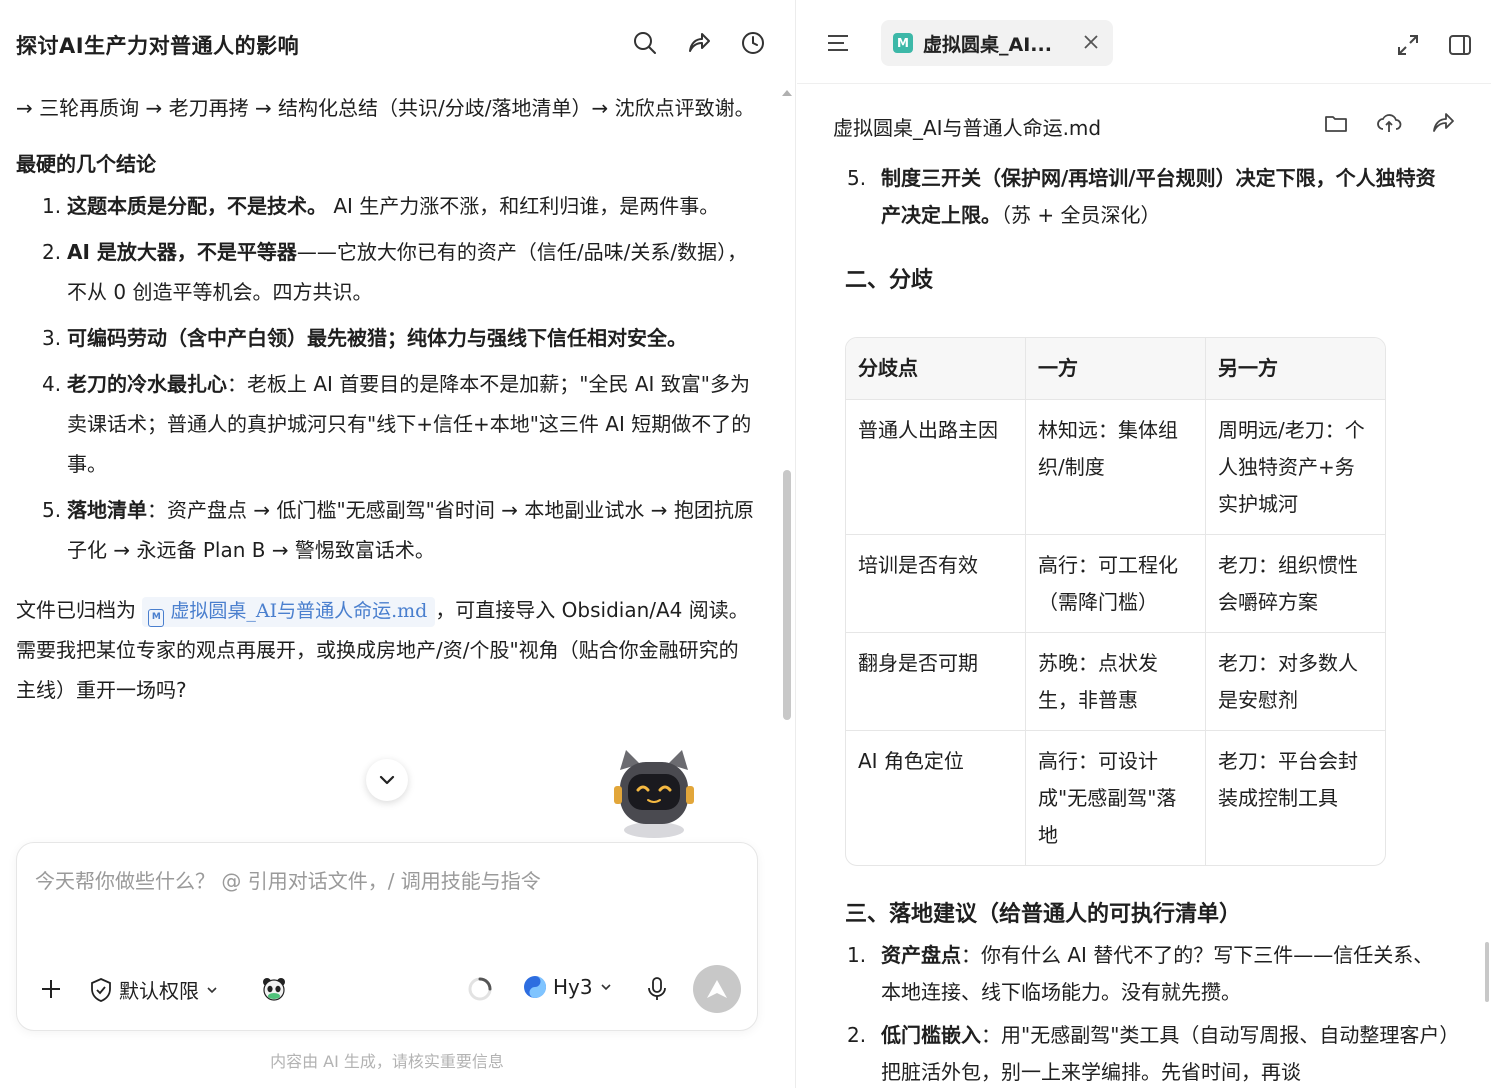 The width and height of the screenshot is (1491, 1088). I want to click on toggle-sidebar-icon, so click(1460, 45).